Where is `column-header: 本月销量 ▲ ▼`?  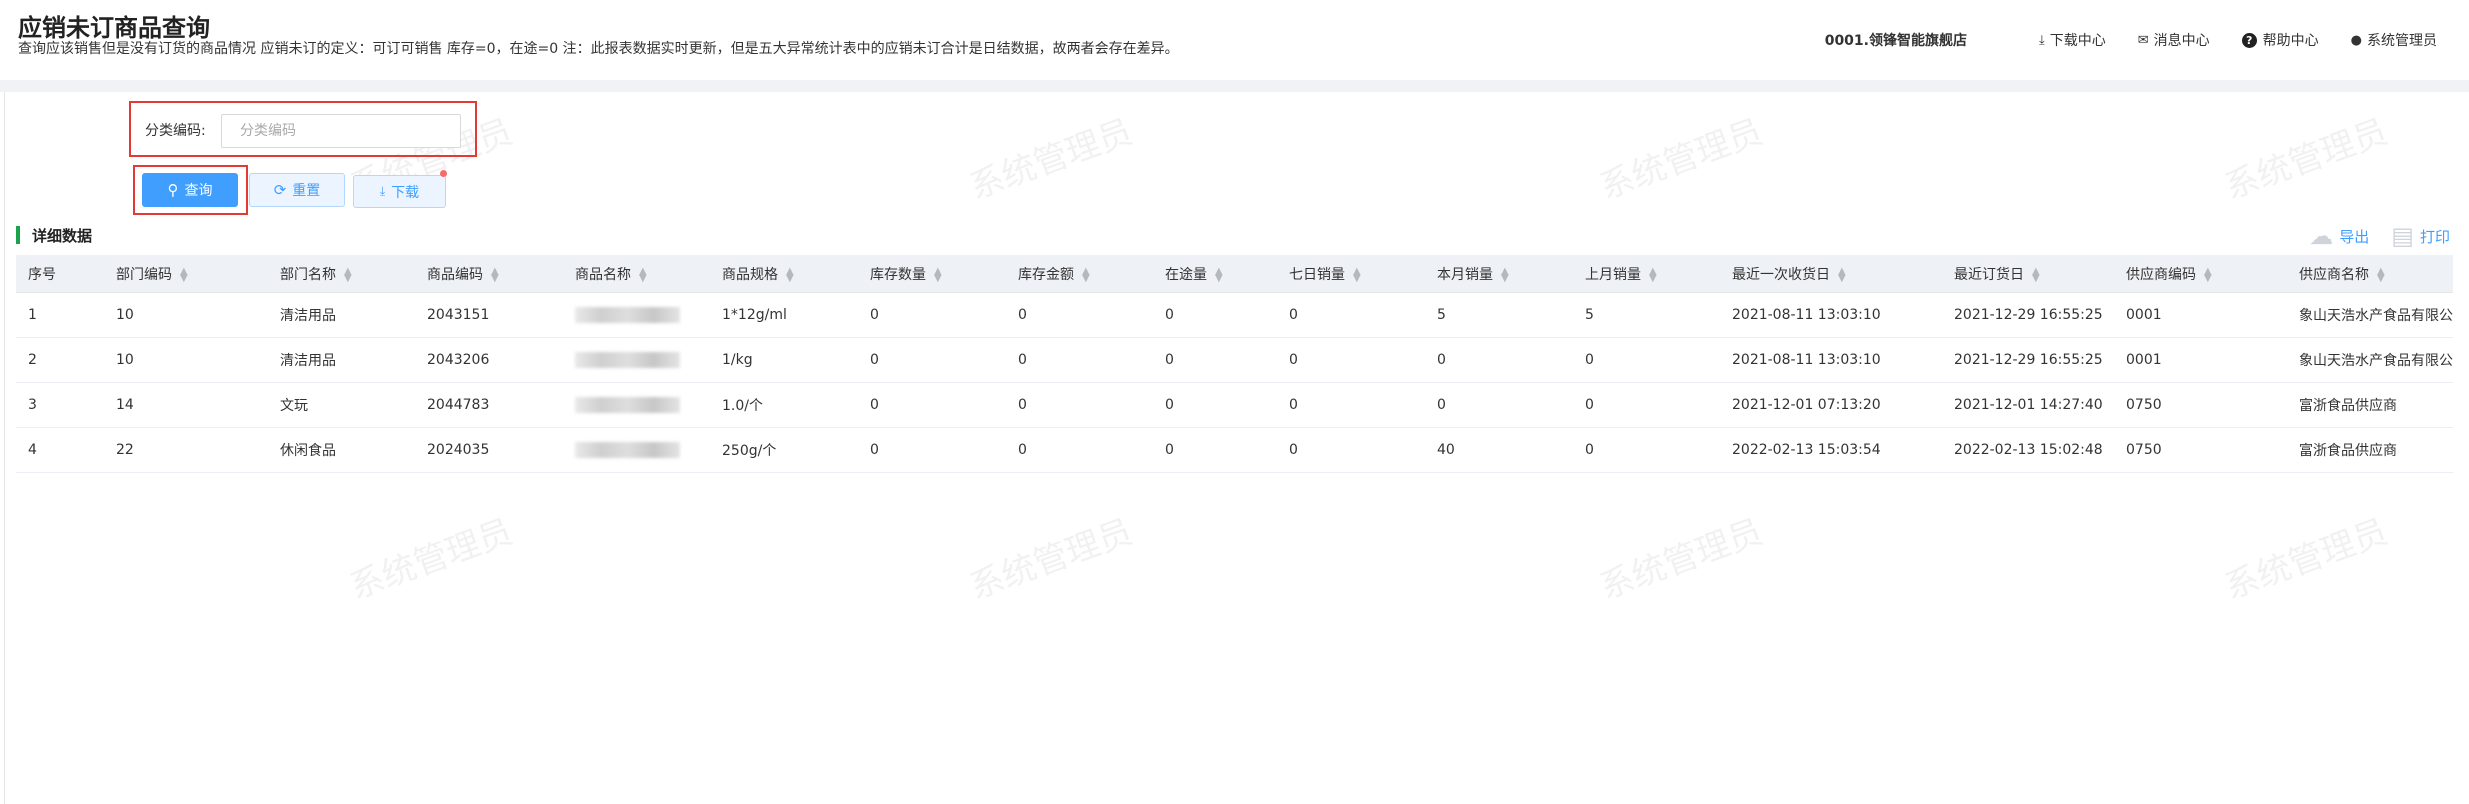
column-header: 本月销量 ▲ ▼ is located at coordinates (1499, 274).